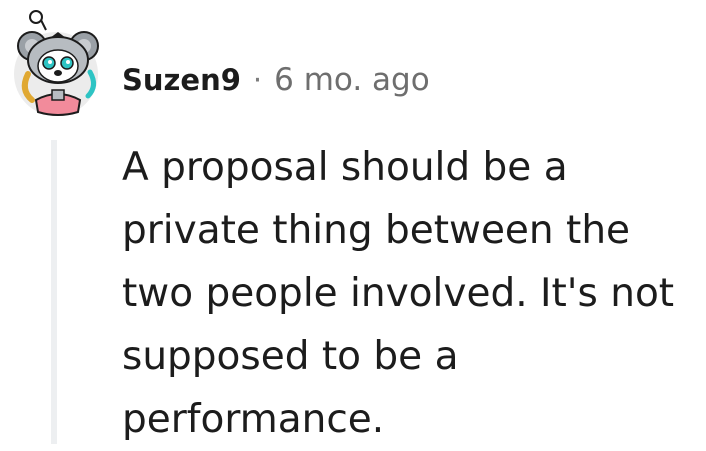 The height and width of the screenshot is (451, 706). What do you see at coordinates (56, 63) in the screenshot?
I see `user-avatar-icon` at bounding box center [56, 63].